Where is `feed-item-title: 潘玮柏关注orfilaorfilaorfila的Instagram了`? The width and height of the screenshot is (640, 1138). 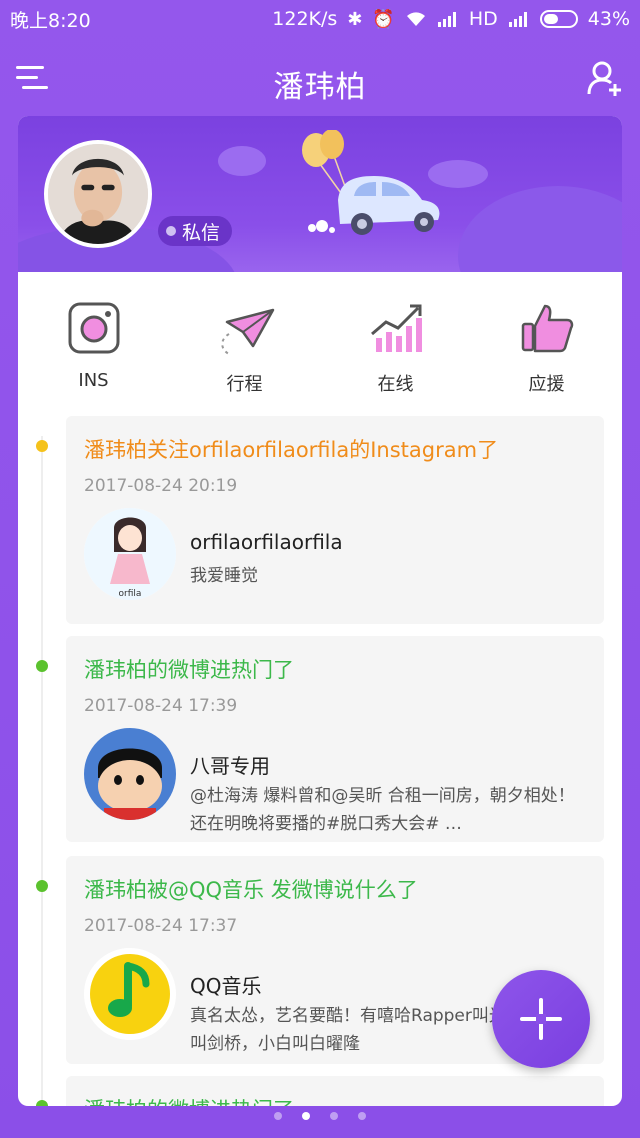
feed-item-title: 潘玮柏关注orfilaorfilaorfila的Instagram了 is located at coordinates (291, 450).